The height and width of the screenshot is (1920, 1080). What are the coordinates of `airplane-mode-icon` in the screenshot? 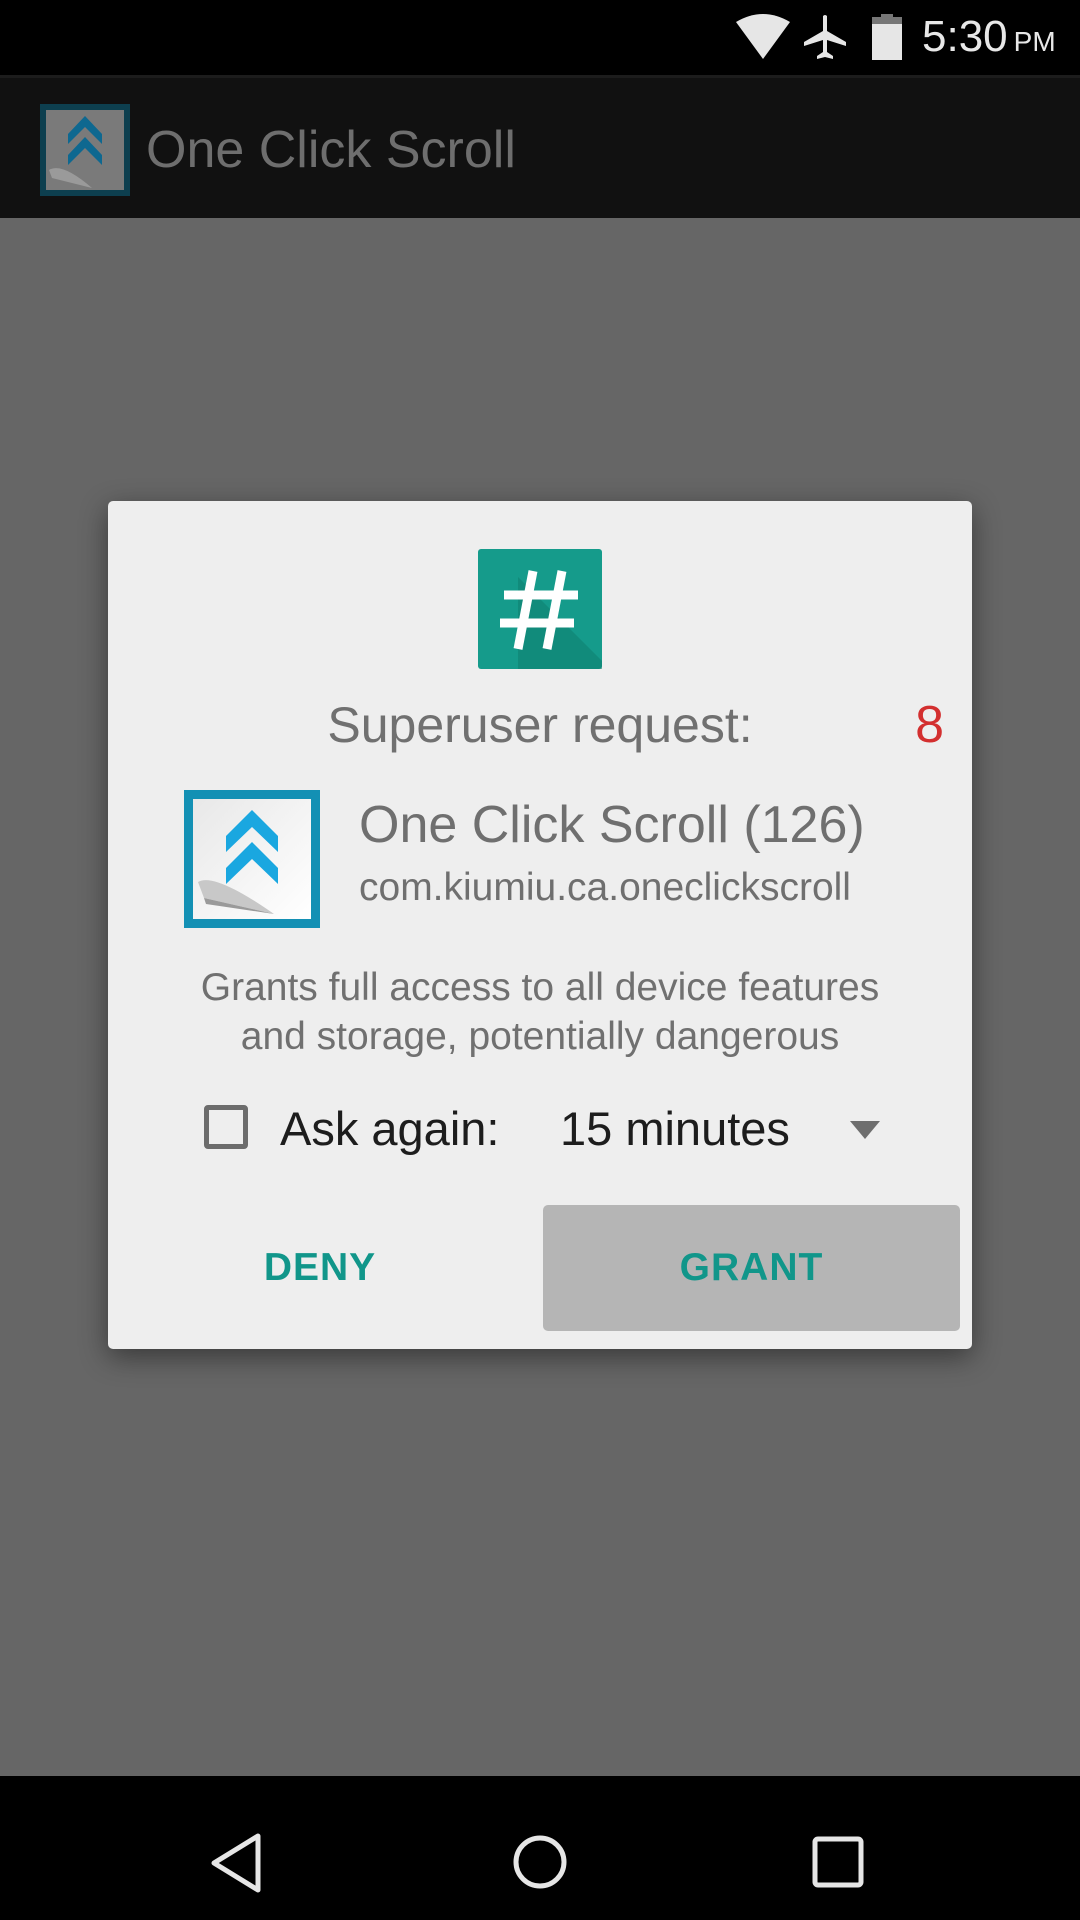 It's located at (825, 37).